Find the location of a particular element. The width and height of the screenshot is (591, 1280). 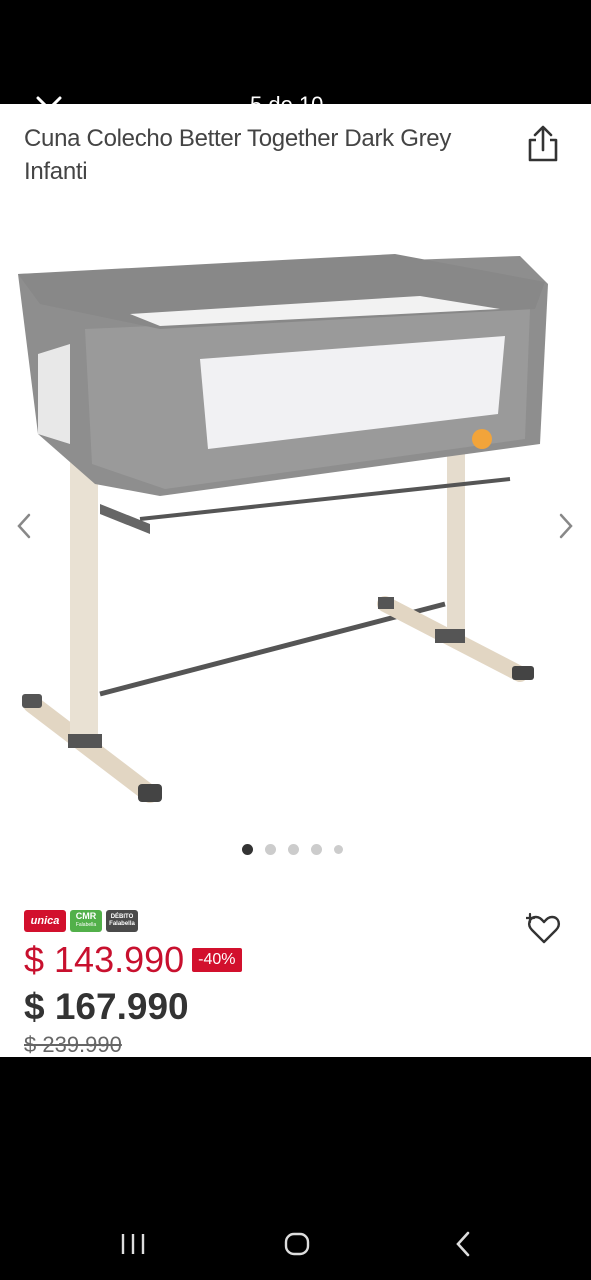

normal-price: $ 167.990 is located at coordinates (106, 1006).